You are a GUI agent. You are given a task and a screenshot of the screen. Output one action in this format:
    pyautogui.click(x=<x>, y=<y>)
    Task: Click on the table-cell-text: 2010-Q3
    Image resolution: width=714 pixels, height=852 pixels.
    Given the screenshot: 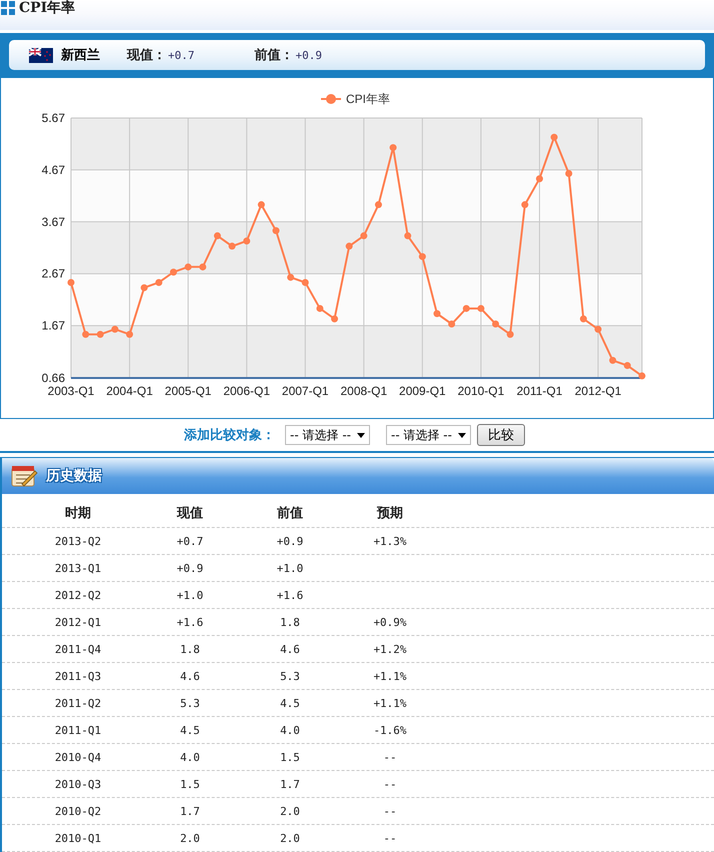 What is the action you would take?
    pyautogui.click(x=78, y=784)
    